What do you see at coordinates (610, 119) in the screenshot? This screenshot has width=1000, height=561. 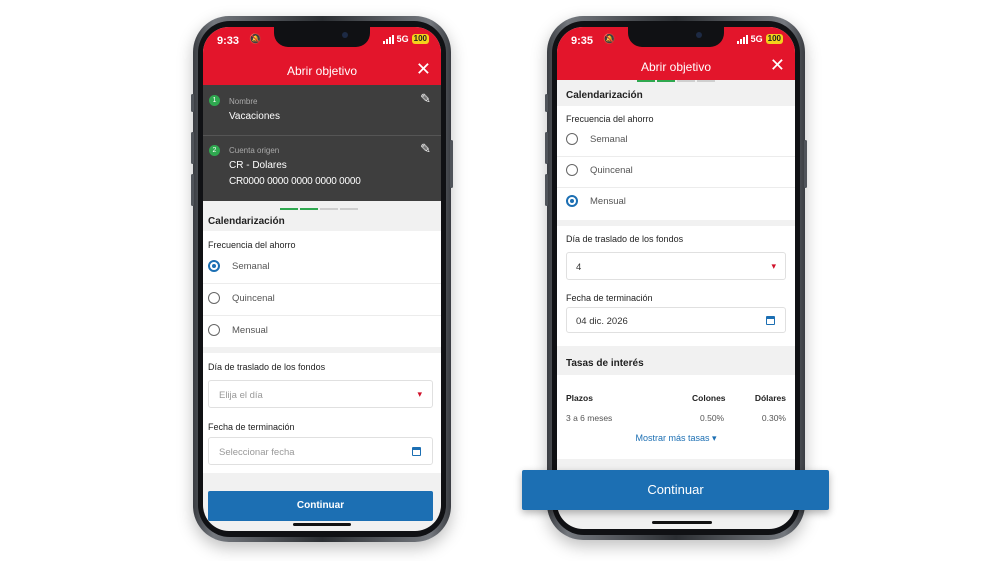 I see `frequency-label: Frecuencia del ahorro` at bounding box center [610, 119].